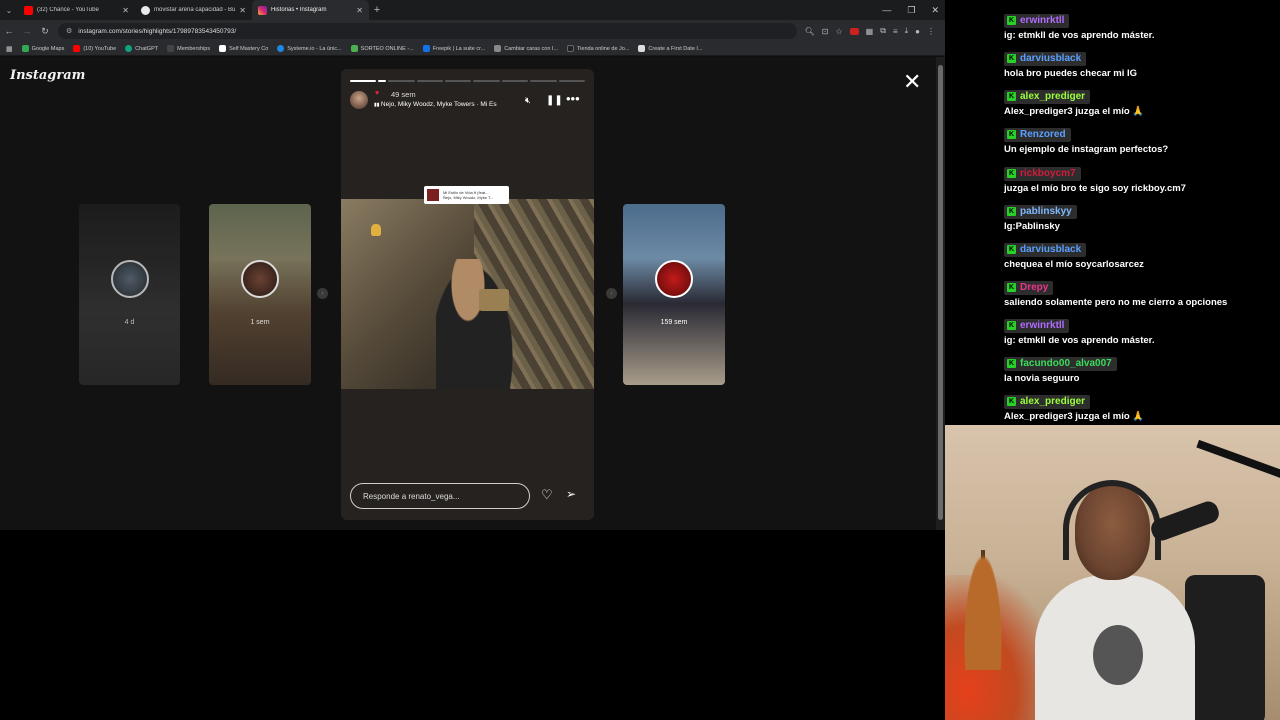 The image size is (1280, 720). Describe the element at coordinates (9, 10) in the screenshot. I see `tab-search-icon: ⌄` at that location.